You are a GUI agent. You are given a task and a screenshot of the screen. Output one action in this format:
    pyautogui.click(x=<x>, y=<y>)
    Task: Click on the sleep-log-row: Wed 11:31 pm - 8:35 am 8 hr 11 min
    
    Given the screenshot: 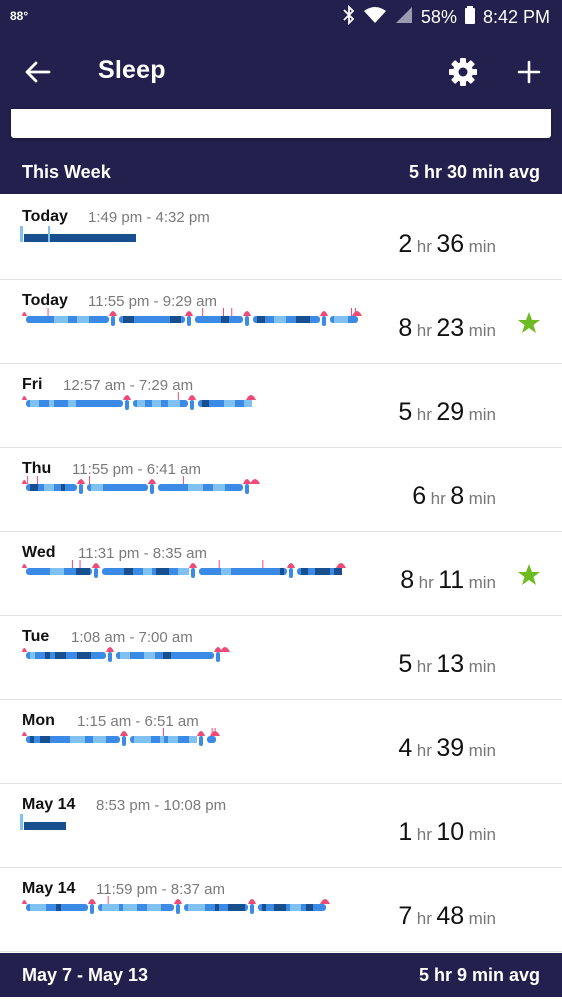 What is the action you would take?
    pyautogui.click(x=281, y=574)
    